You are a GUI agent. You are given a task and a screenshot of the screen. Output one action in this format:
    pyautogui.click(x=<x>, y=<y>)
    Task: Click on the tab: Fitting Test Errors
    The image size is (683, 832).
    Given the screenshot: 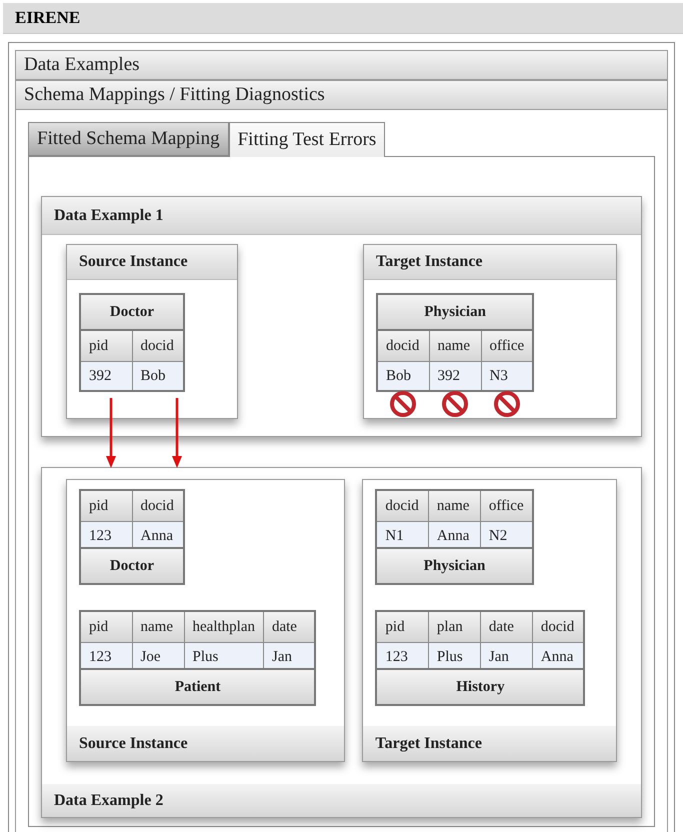 What is the action you would take?
    pyautogui.click(x=307, y=139)
    